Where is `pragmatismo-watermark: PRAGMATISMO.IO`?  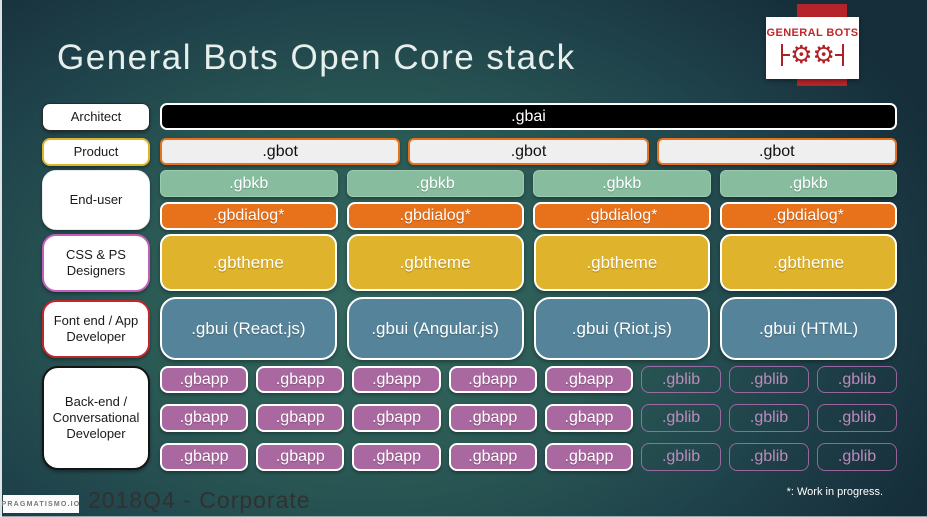 pragmatismo-watermark: PRAGMATISMO.IO is located at coordinates (40, 504).